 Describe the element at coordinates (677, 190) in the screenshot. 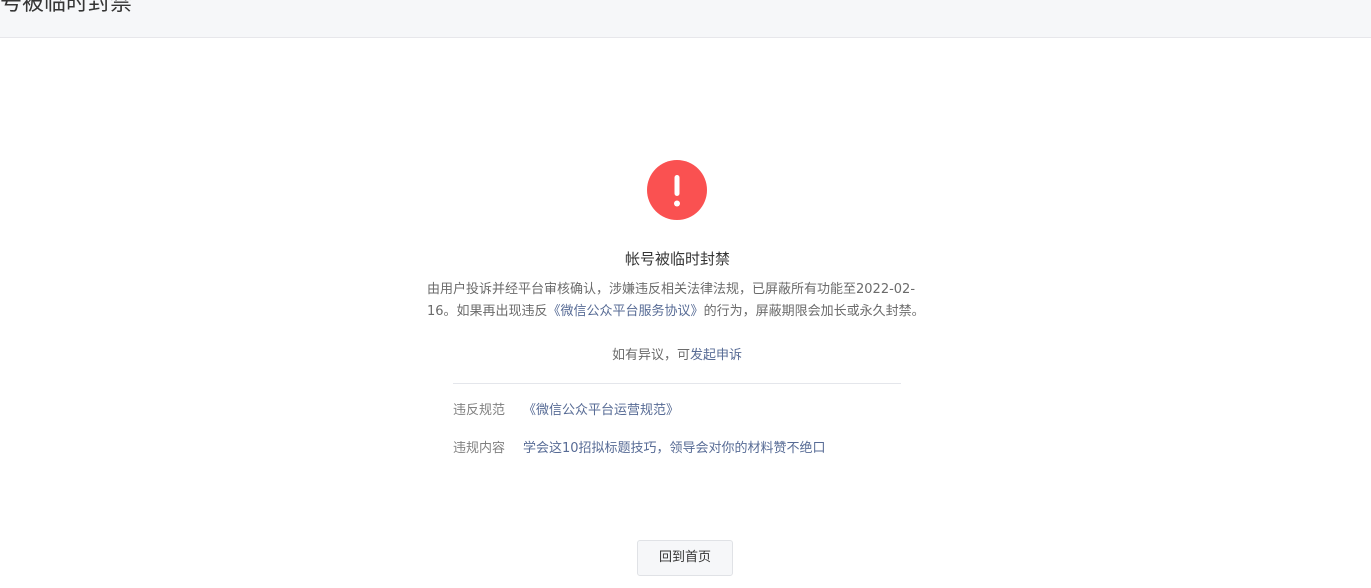

I see `exclamation-circle-icon` at that location.